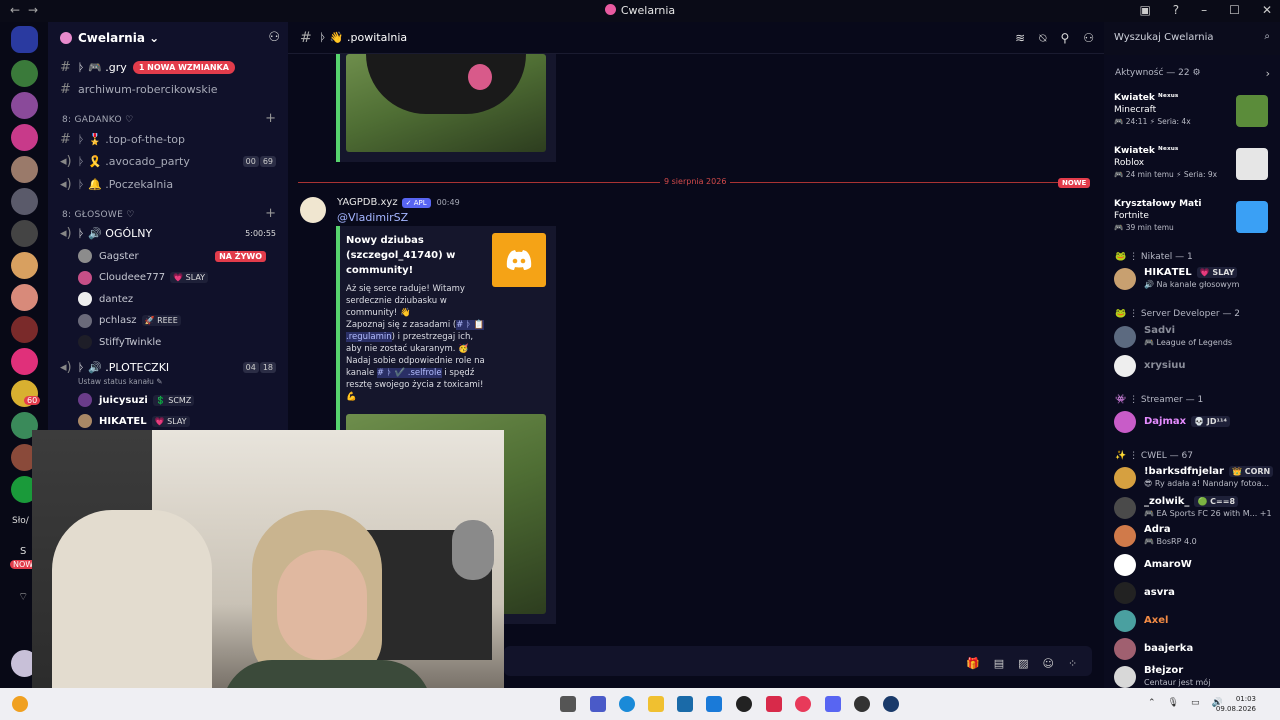  What do you see at coordinates (183, 321) in the screenshot?
I see `voice-user: pchlasz 🚀 REEE` at bounding box center [183, 321].